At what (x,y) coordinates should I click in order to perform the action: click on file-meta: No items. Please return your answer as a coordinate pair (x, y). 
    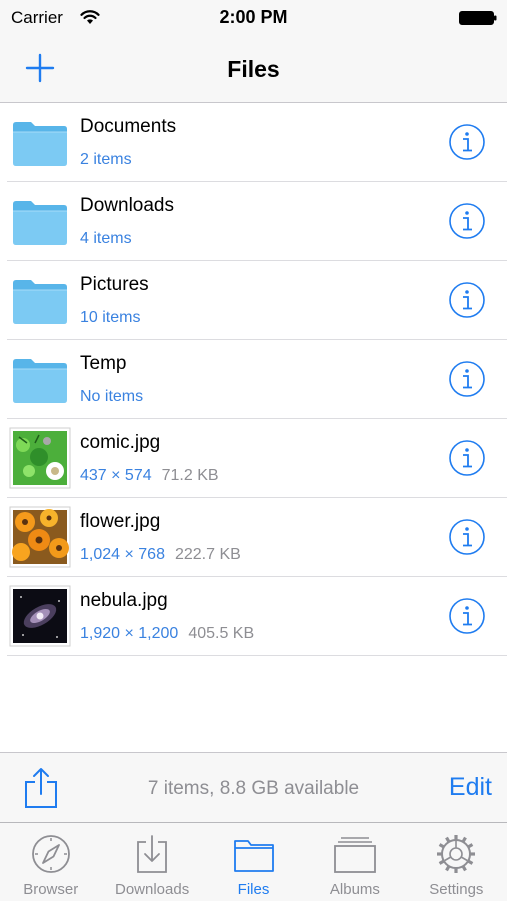
    Looking at the image, I should click on (111, 397).